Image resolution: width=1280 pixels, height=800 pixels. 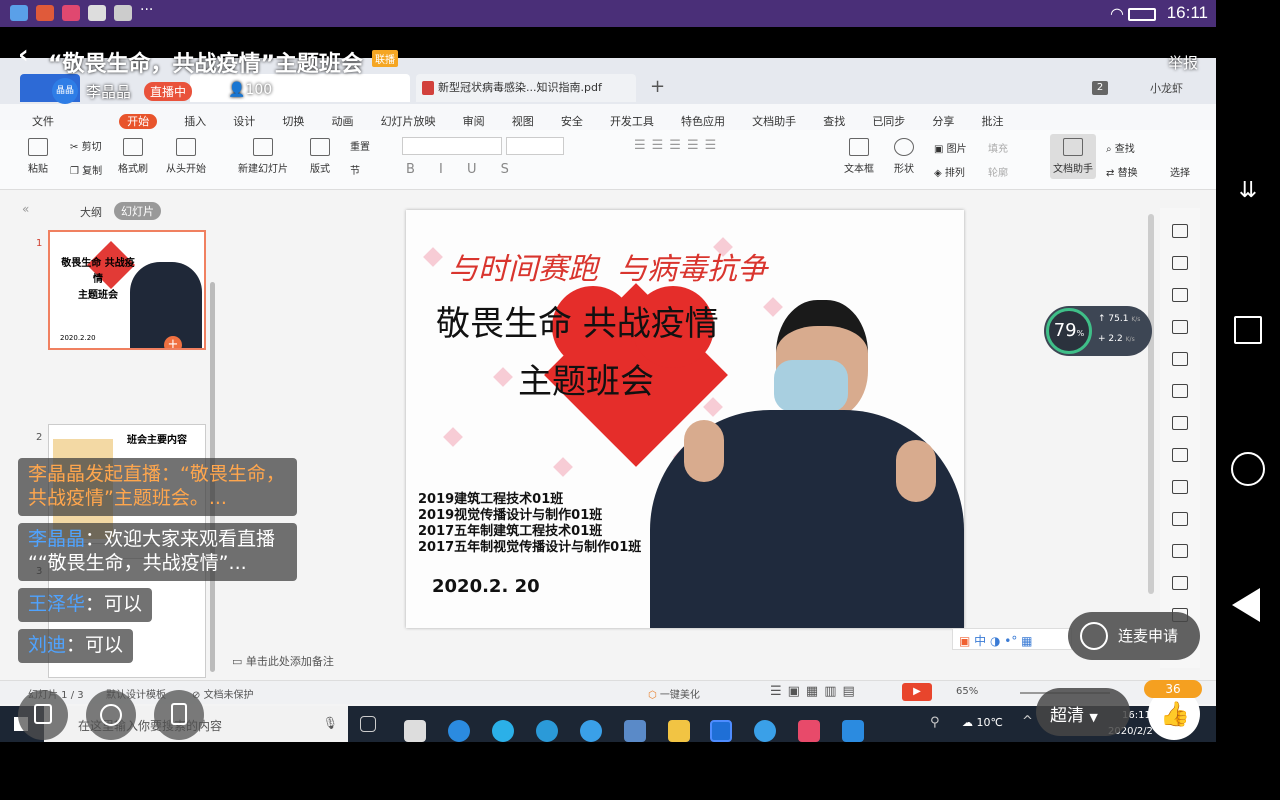 I want to click on doc-helper-button: 文档助手, so click(x=1073, y=156).